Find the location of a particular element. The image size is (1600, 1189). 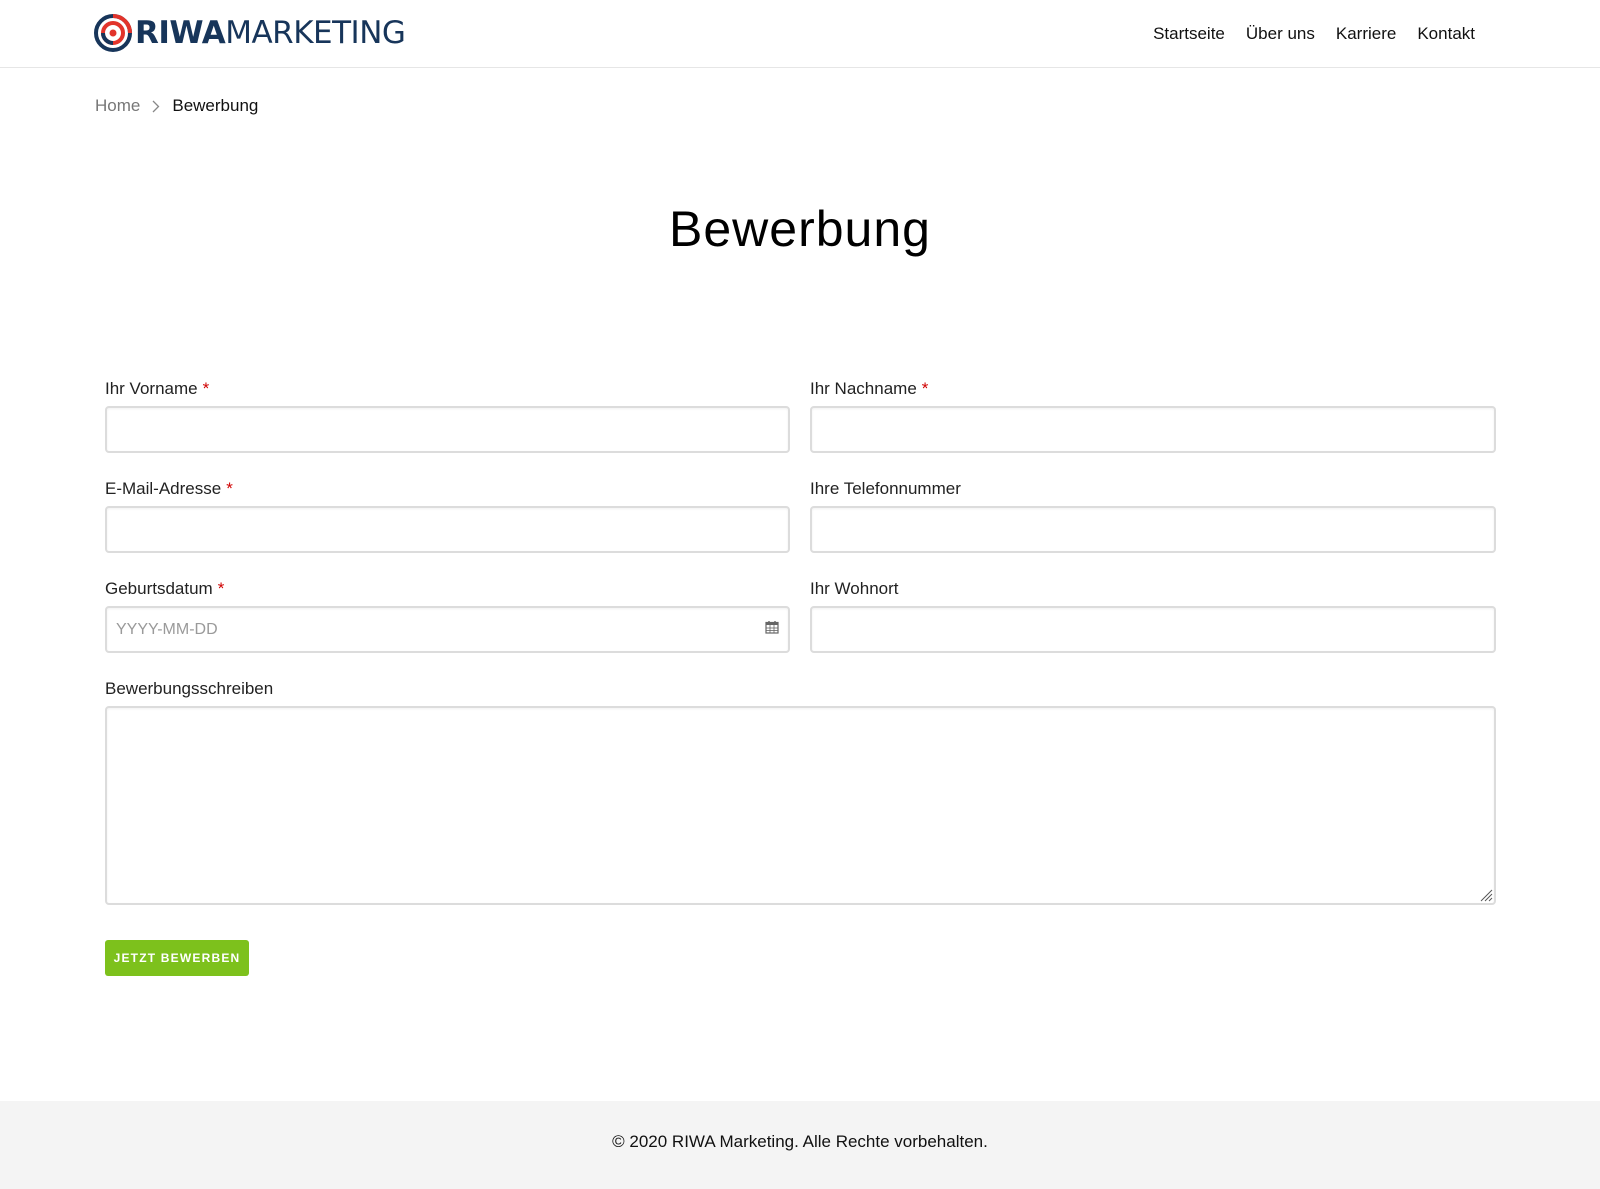

city-label: Ihr Wohnort is located at coordinates (854, 589).